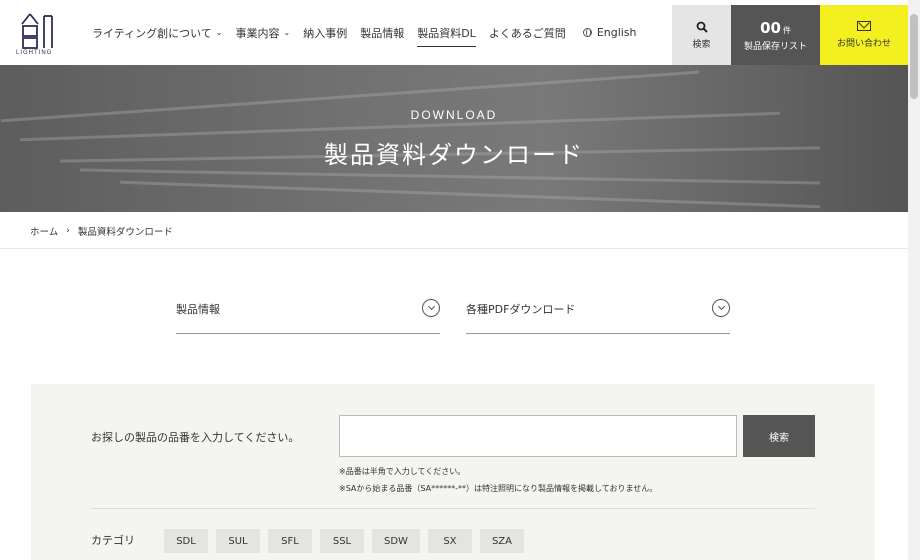  What do you see at coordinates (402, 471) in the screenshot?
I see `search-note: ※品番は半角で入力してください。` at bounding box center [402, 471].